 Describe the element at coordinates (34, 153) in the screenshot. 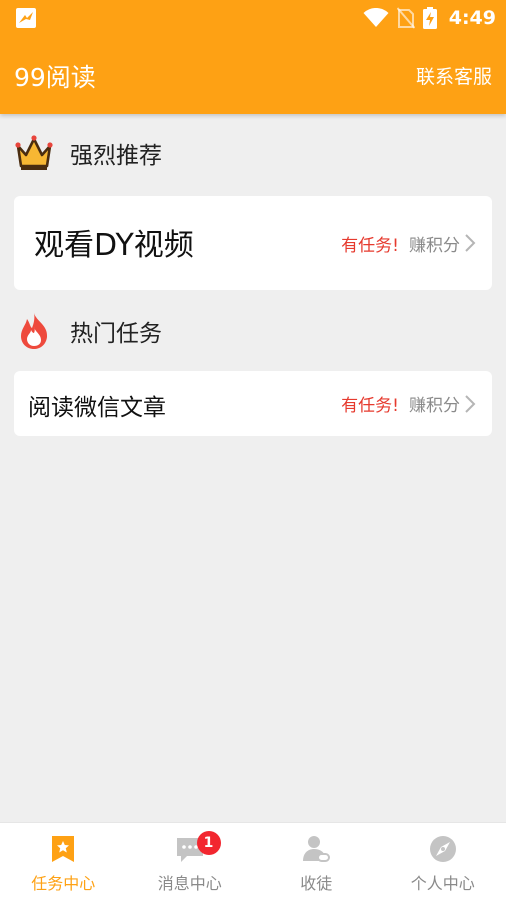

I see `crown-icon` at that location.